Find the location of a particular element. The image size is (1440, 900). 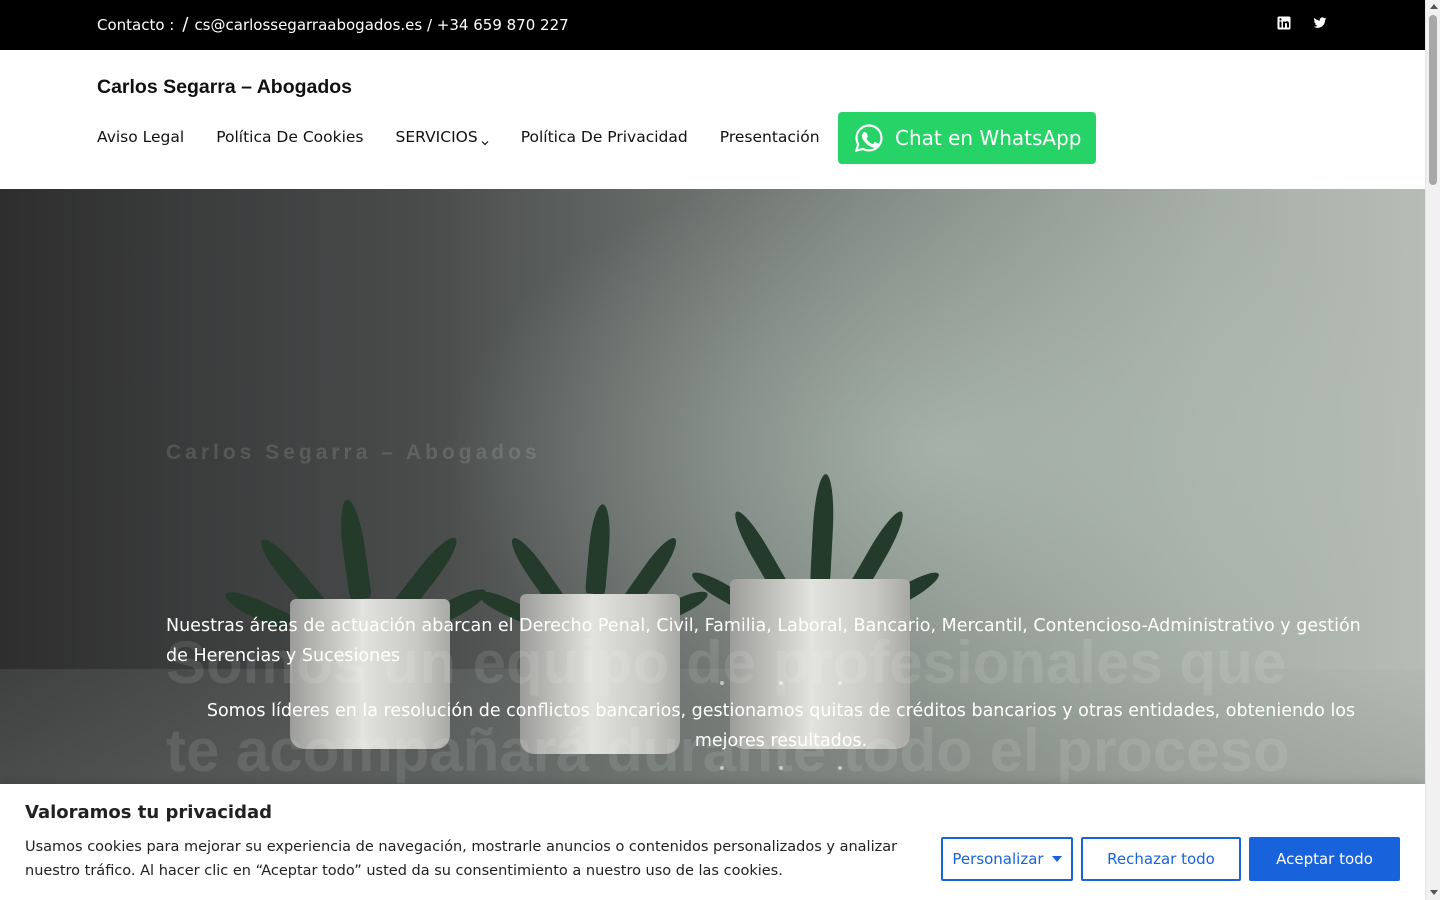

caret-down-icon is located at coordinates (1056, 859).